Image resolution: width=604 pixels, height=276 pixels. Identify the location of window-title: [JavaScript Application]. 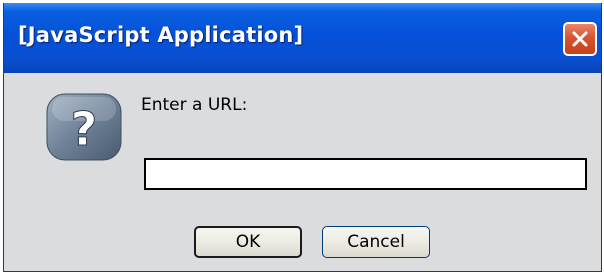
(161, 35).